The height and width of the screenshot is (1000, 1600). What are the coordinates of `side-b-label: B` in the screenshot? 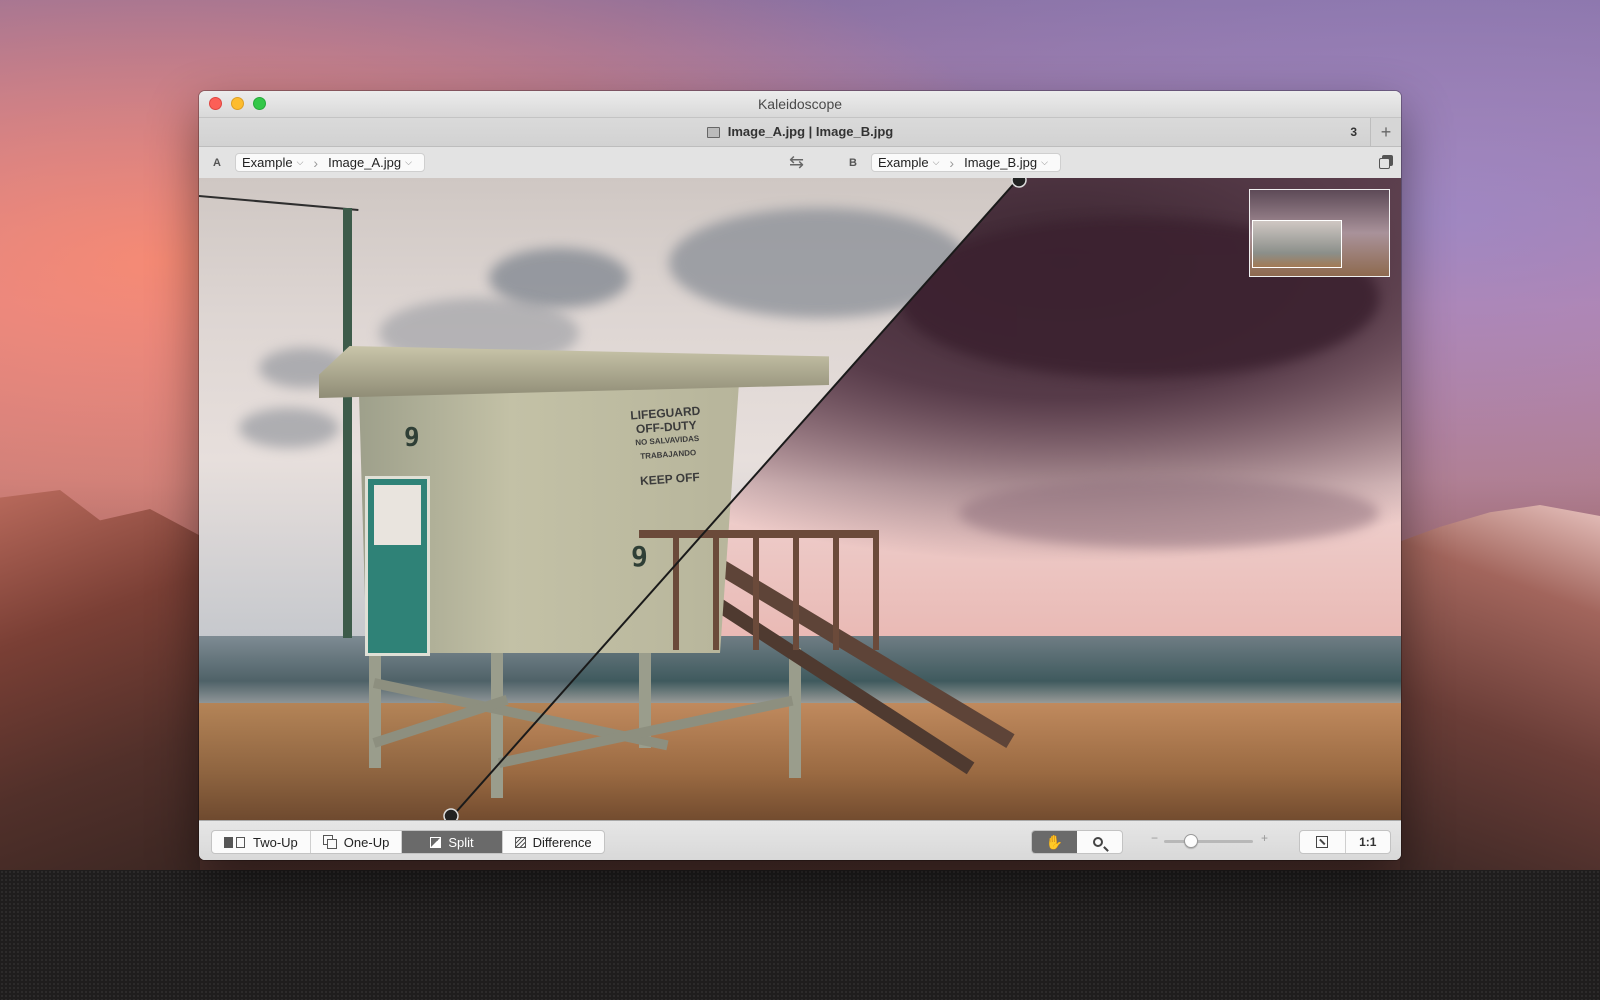 It's located at (853, 163).